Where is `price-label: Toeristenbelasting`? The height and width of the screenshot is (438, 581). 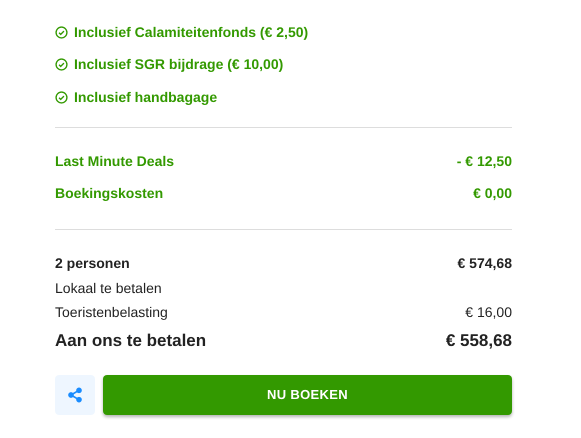
price-label: Toeristenbelasting is located at coordinates (111, 312).